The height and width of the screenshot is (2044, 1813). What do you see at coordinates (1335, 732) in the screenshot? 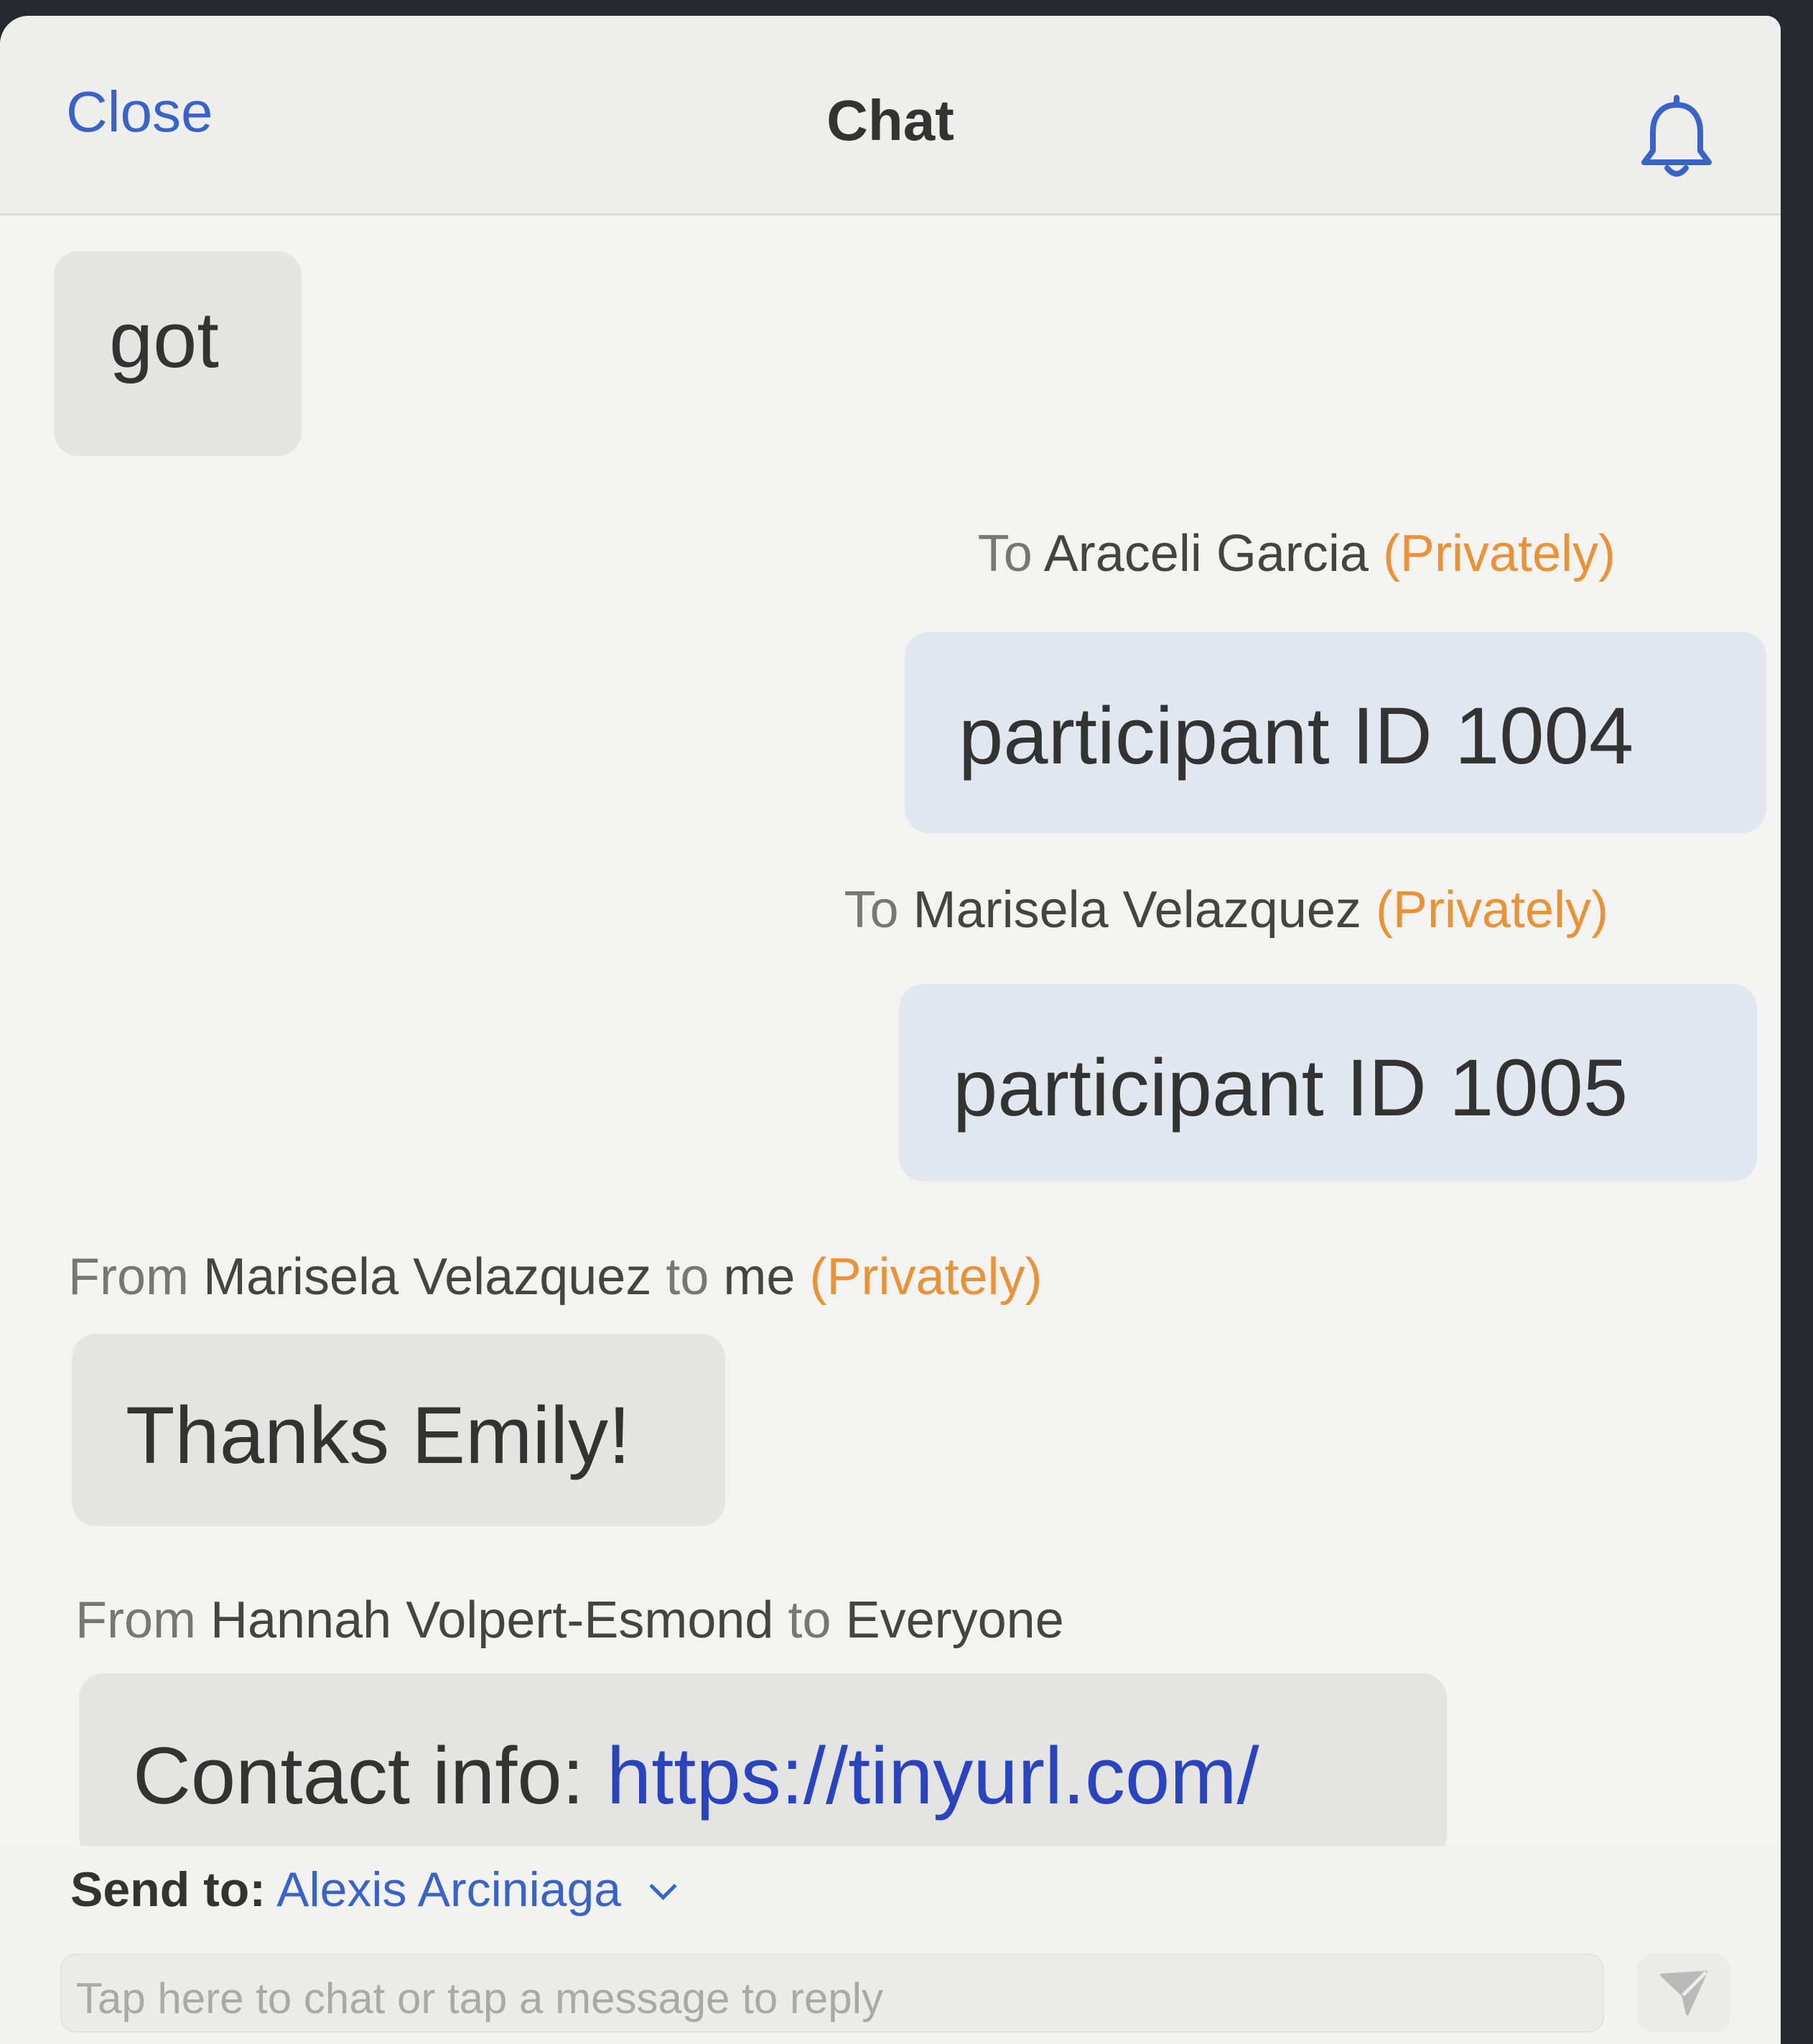
I see `message-bubble: participant ID 1004` at bounding box center [1335, 732].